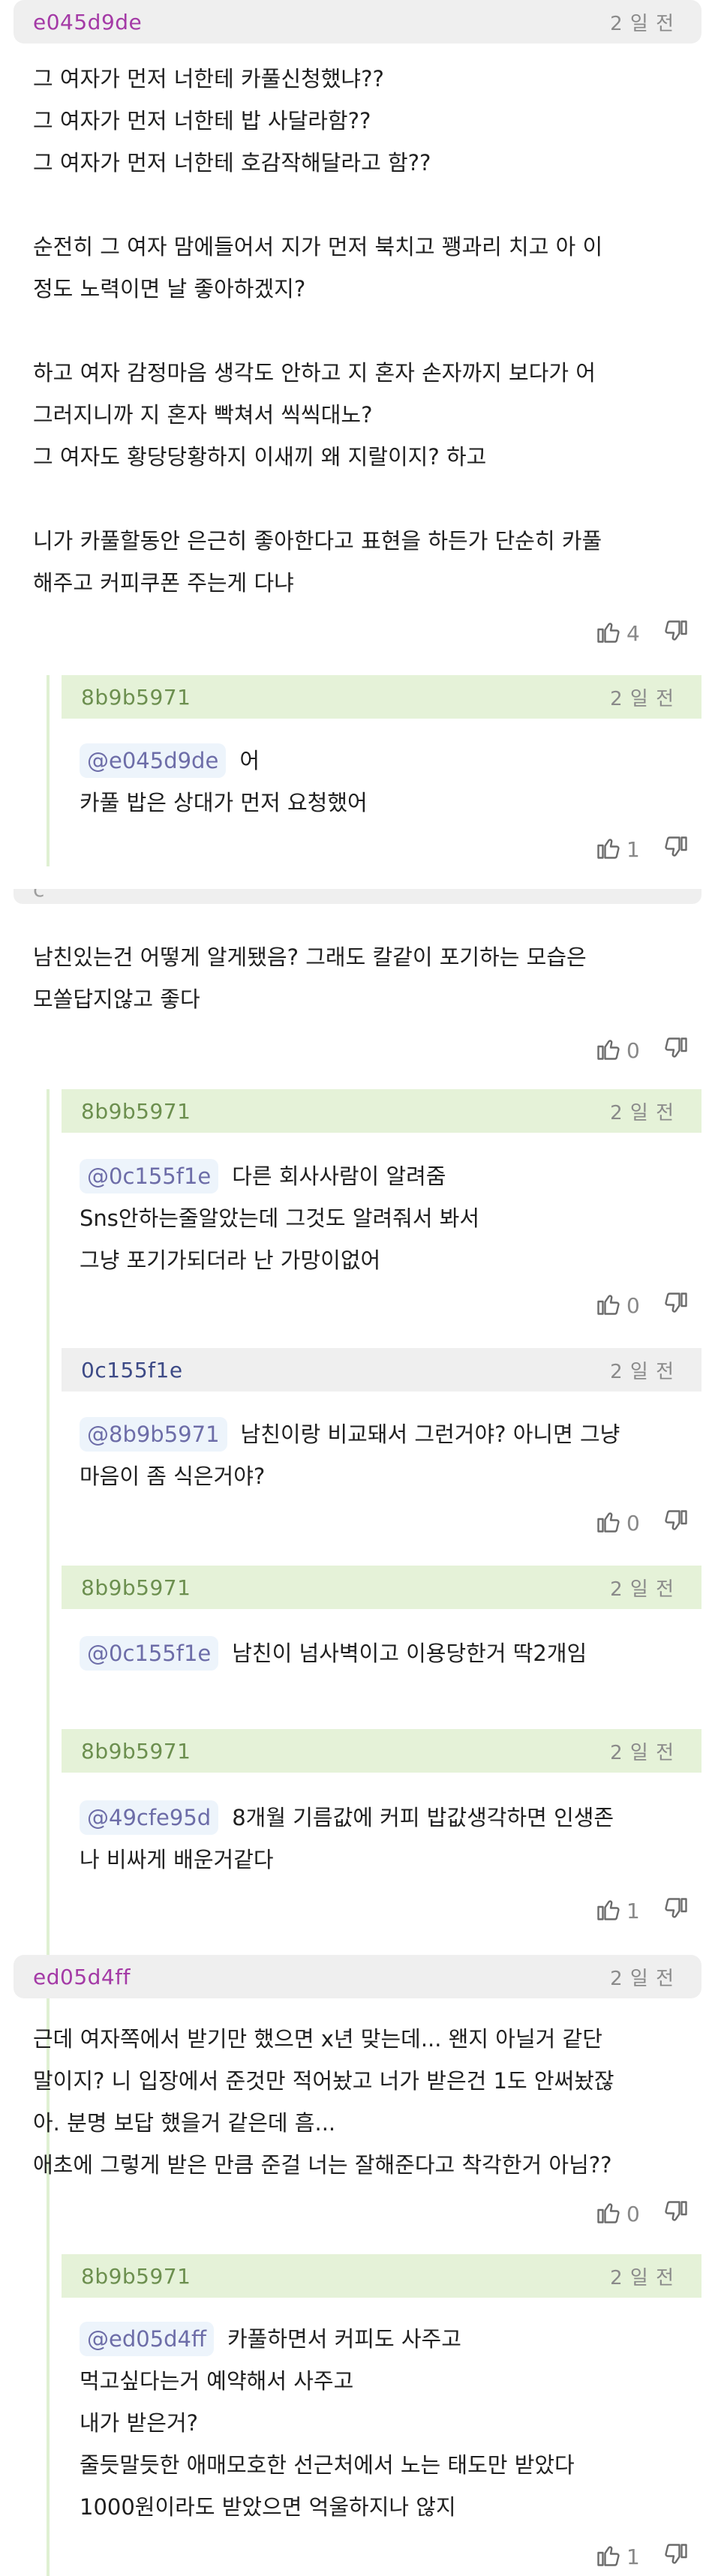 The width and height of the screenshot is (715, 2576). I want to click on comment-line: @0c155f1e 다른 회사사람이 알려줌, so click(279, 1176).